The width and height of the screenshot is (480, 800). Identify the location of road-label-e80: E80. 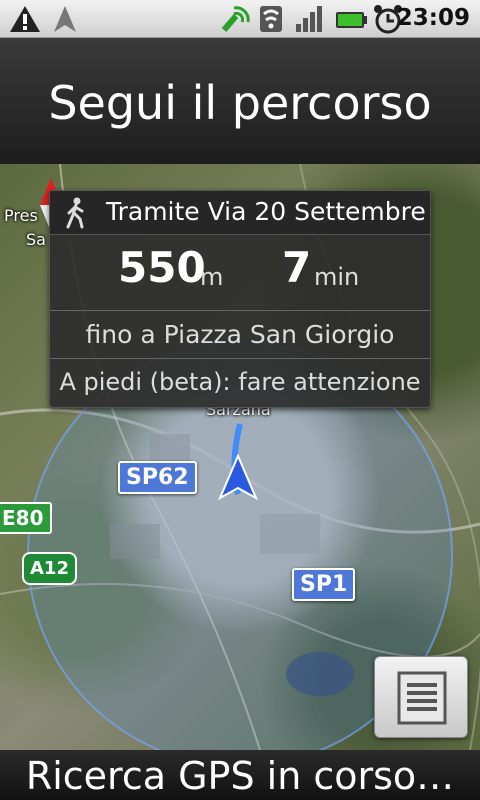
(26, 518).